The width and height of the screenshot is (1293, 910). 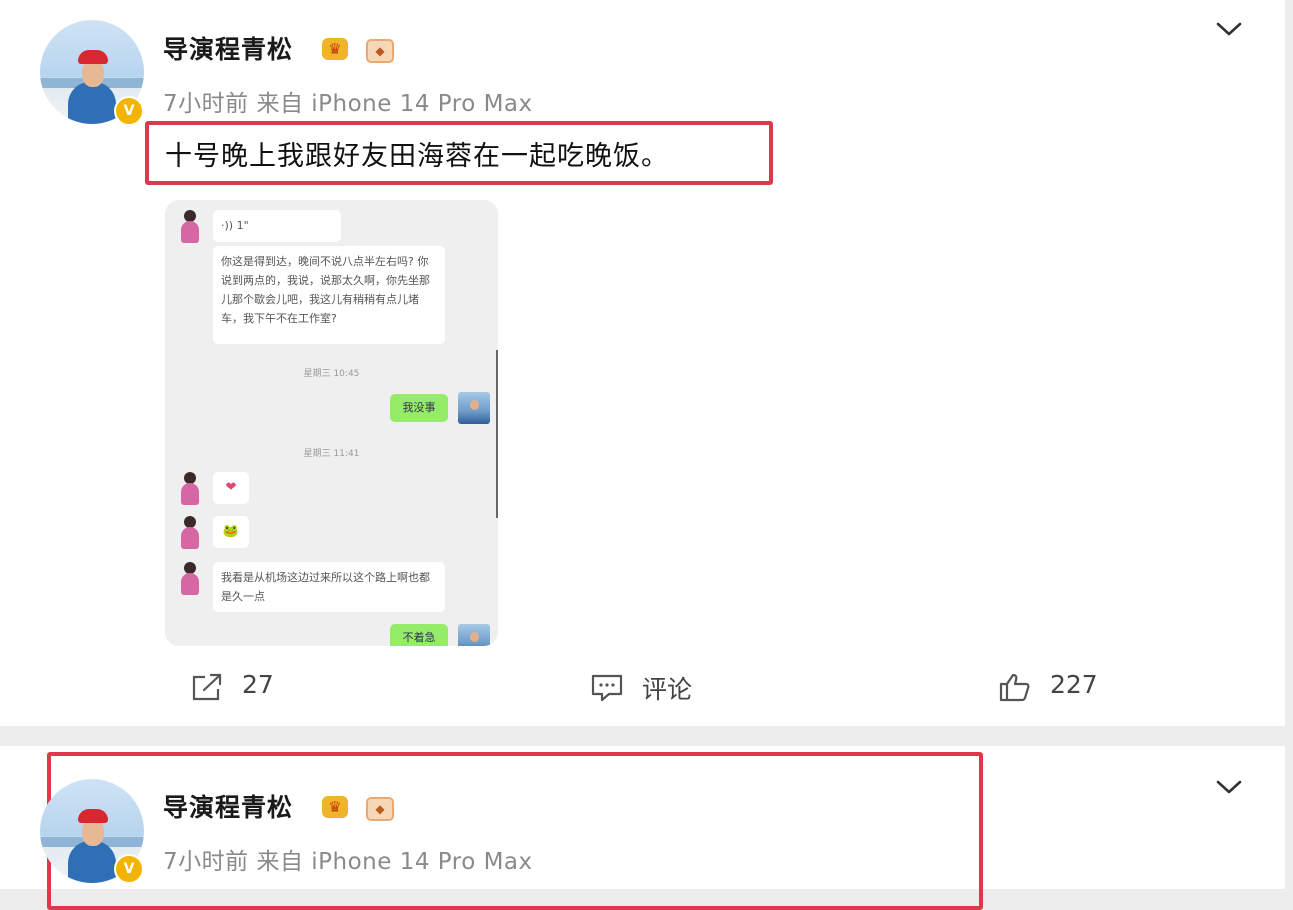 I want to click on chat-timestamp: 星期三 10:45, so click(x=331, y=374).